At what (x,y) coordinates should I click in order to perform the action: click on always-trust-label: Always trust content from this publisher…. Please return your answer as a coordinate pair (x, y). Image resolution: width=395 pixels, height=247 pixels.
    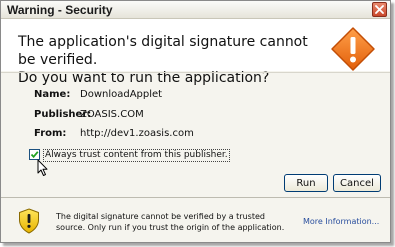
    Looking at the image, I should click on (136, 155).